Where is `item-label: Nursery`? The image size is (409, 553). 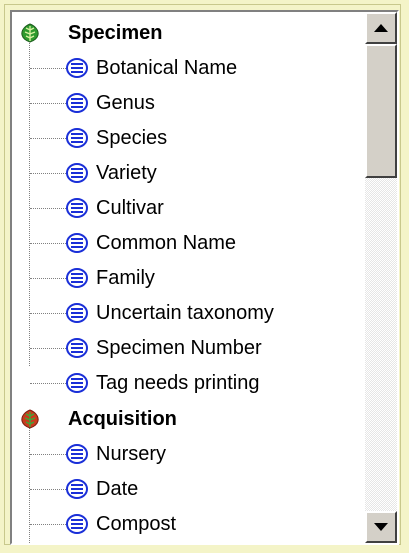 item-label: Nursery is located at coordinates (131, 453).